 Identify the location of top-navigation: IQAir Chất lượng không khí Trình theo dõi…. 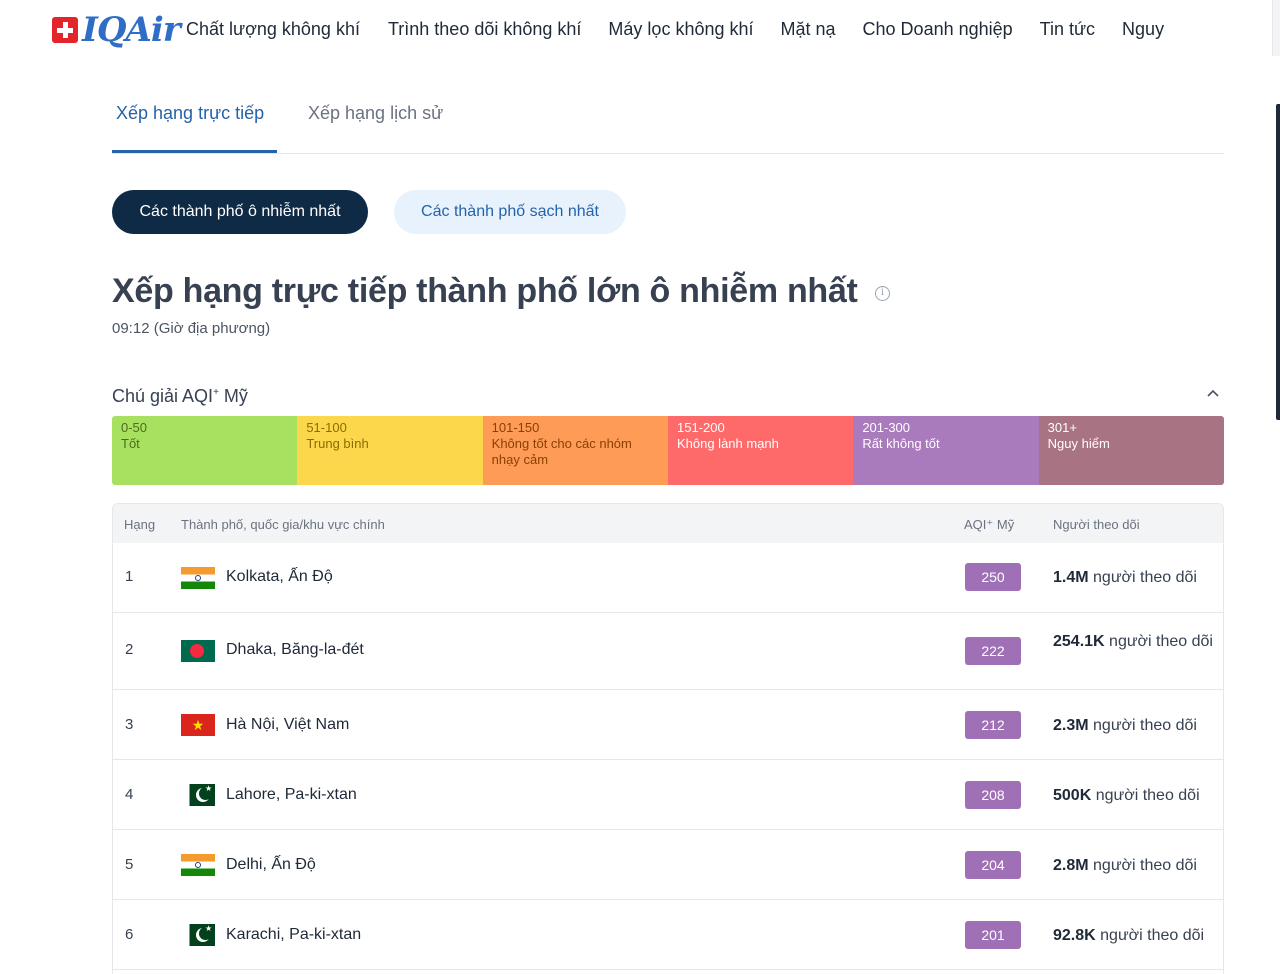
(640, 29).